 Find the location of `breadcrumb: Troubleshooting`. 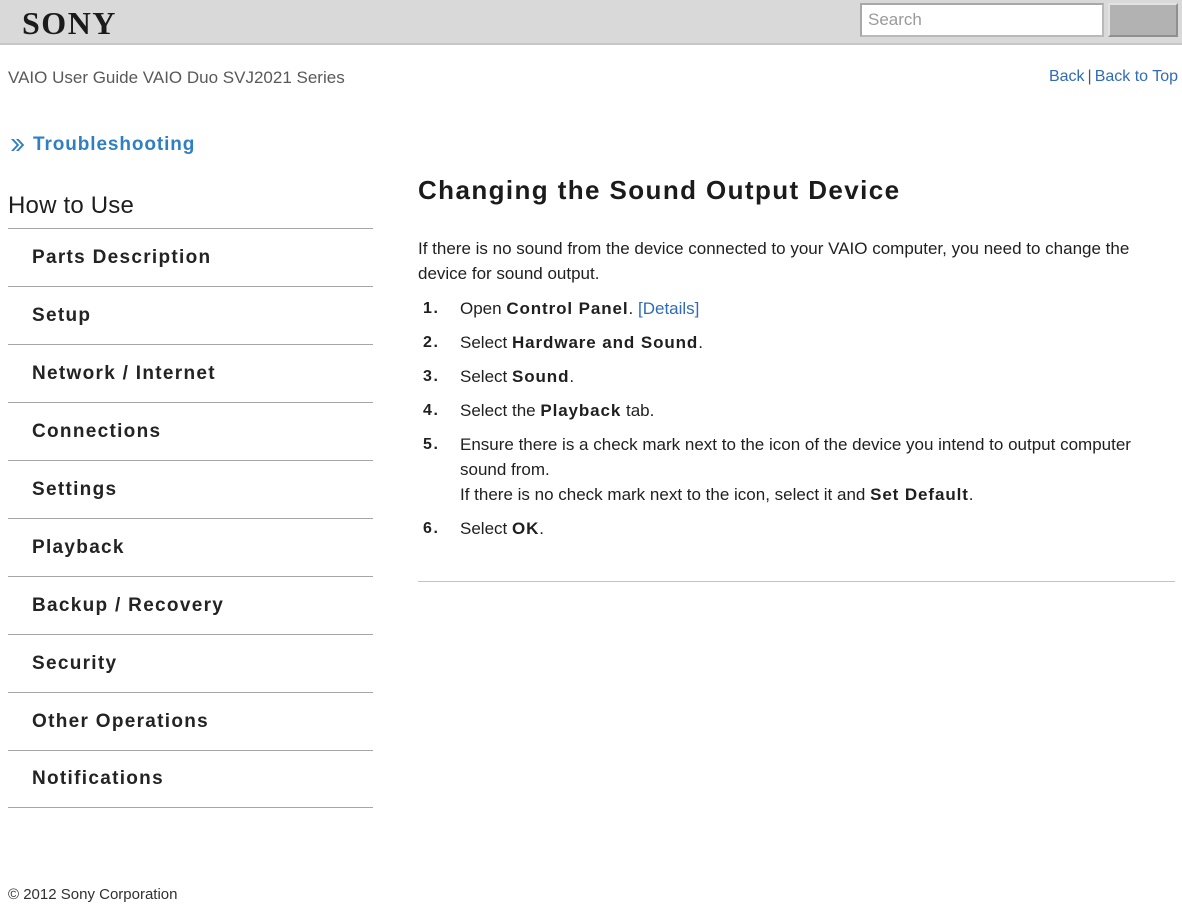

breadcrumb: Troubleshooting is located at coordinates (195, 145).